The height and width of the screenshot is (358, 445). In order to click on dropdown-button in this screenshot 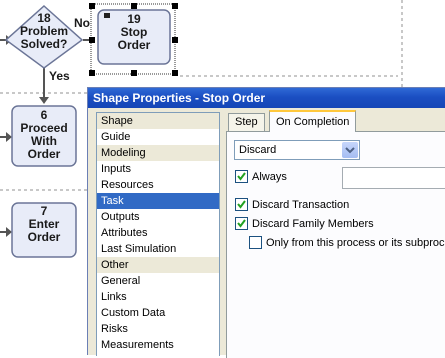, I will do `click(350, 150)`.